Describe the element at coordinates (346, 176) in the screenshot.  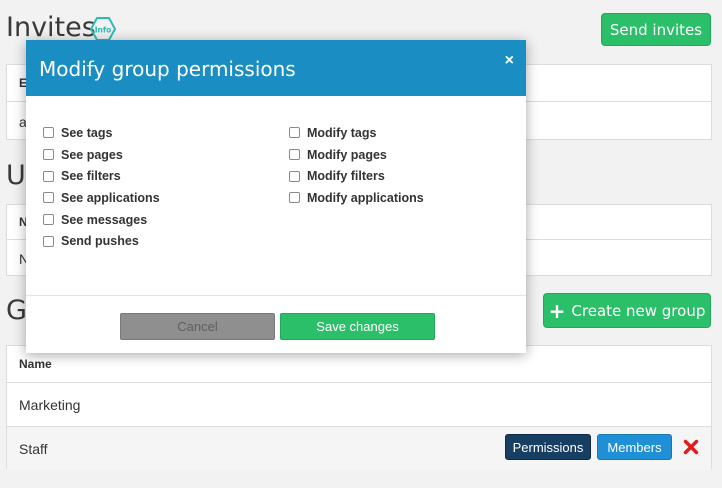
I see `permission-label: Modify filters` at that location.